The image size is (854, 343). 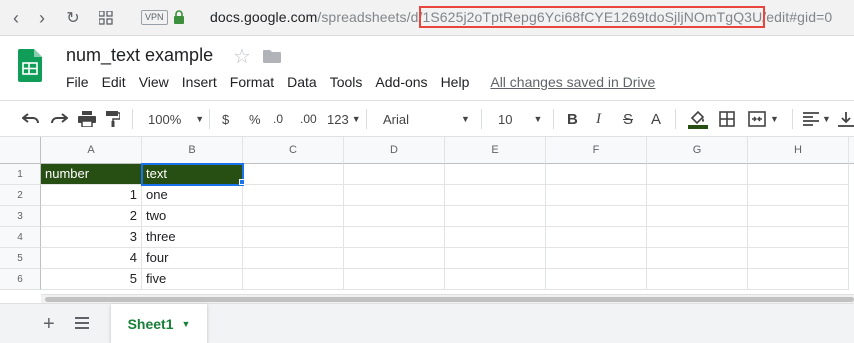 I want to click on cell-b4: three, so click(x=192, y=237).